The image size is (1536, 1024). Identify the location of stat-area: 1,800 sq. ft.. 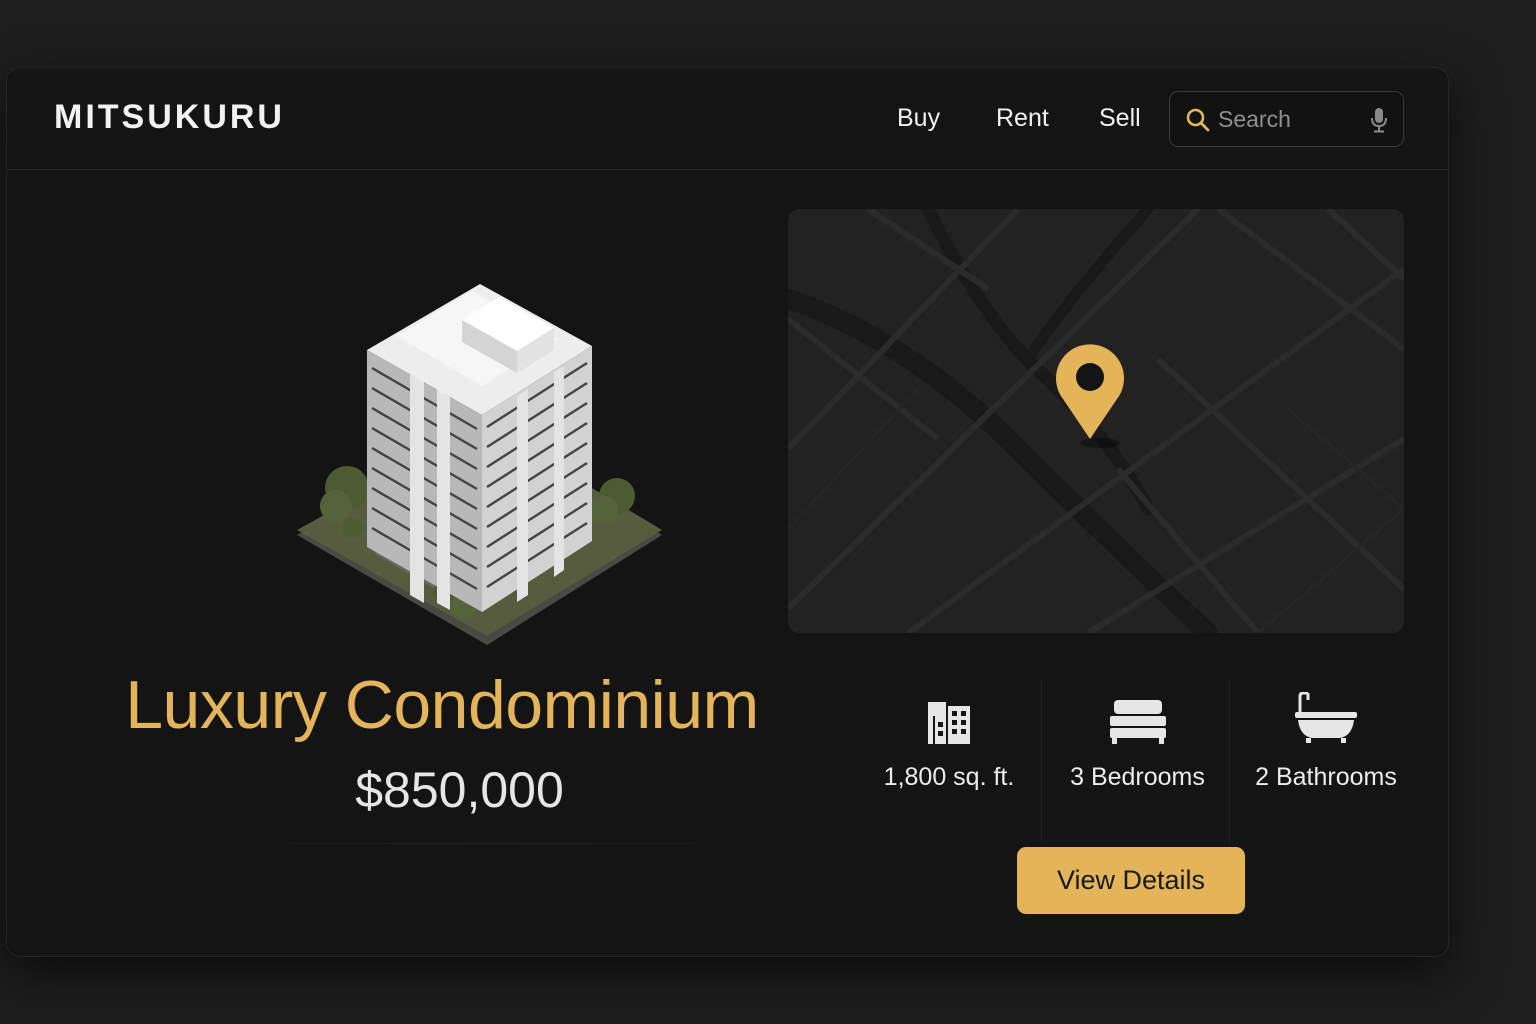
(949, 735).